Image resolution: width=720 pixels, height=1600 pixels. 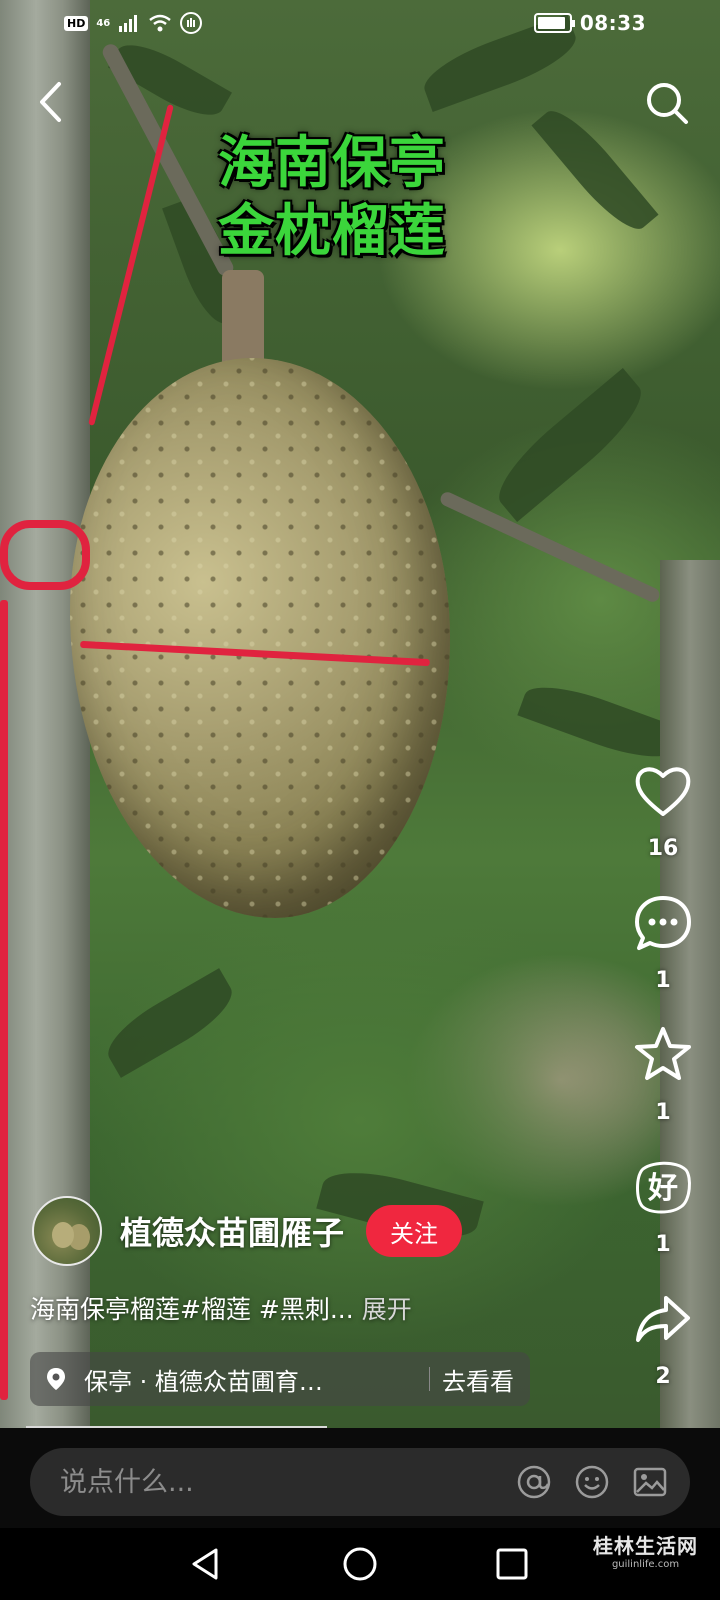 I want to click on like-count: 16, so click(x=663, y=848).